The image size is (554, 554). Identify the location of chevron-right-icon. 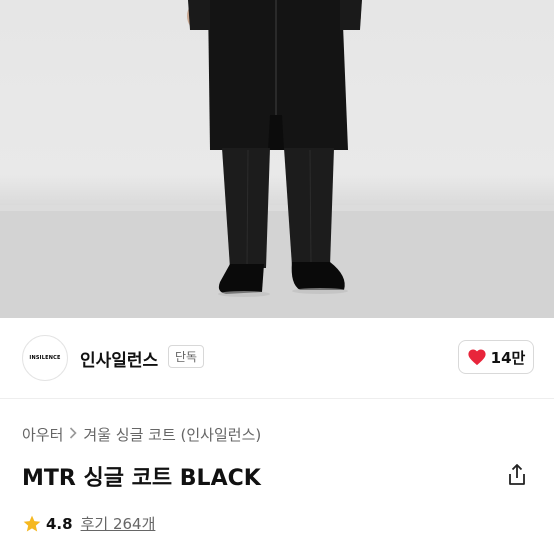
(73, 434).